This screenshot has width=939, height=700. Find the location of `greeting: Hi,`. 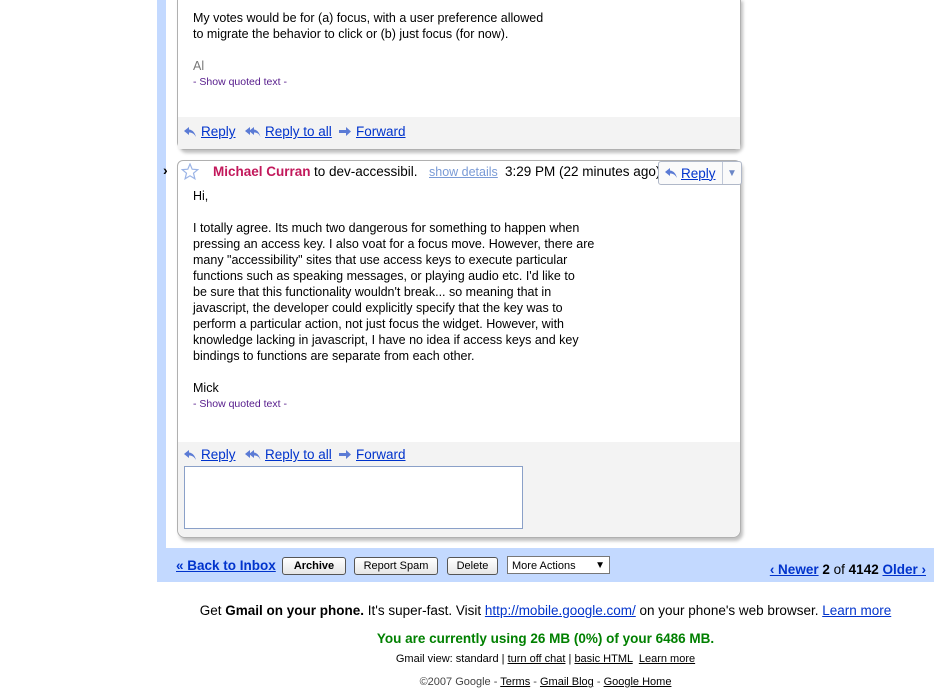

greeting: Hi, is located at coordinates (201, 196).